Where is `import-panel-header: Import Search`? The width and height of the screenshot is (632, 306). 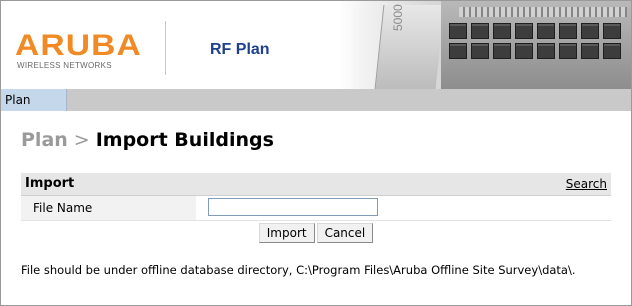 import-panel-header: Import Search is located at coordinates (316, 184).